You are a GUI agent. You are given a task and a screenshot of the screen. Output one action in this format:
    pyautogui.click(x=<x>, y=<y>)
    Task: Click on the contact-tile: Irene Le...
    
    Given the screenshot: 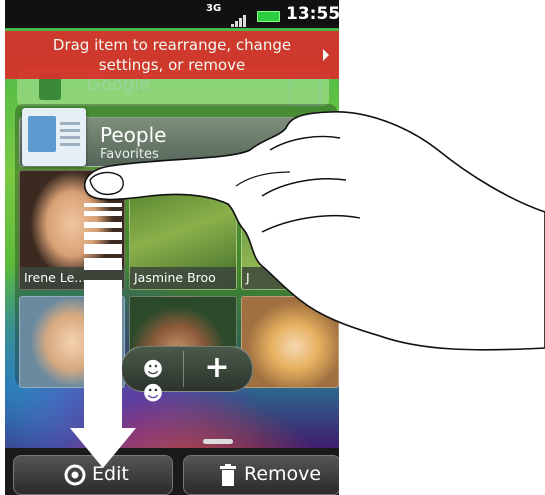 What is the action you would take?
    pyautogui.click(x=72, y=230)
    